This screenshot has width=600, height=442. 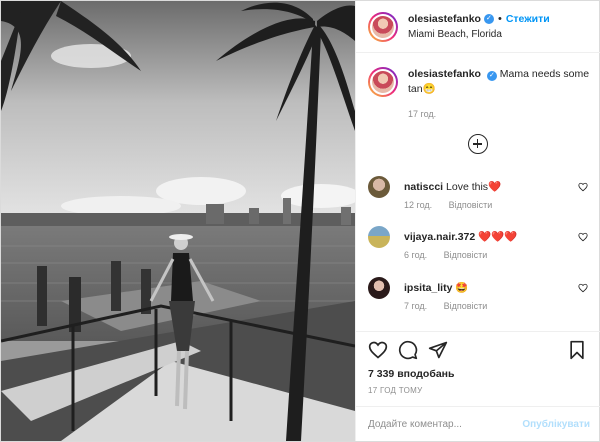 I want to click on follow-button: Стежити, so click(x=528, y=19).